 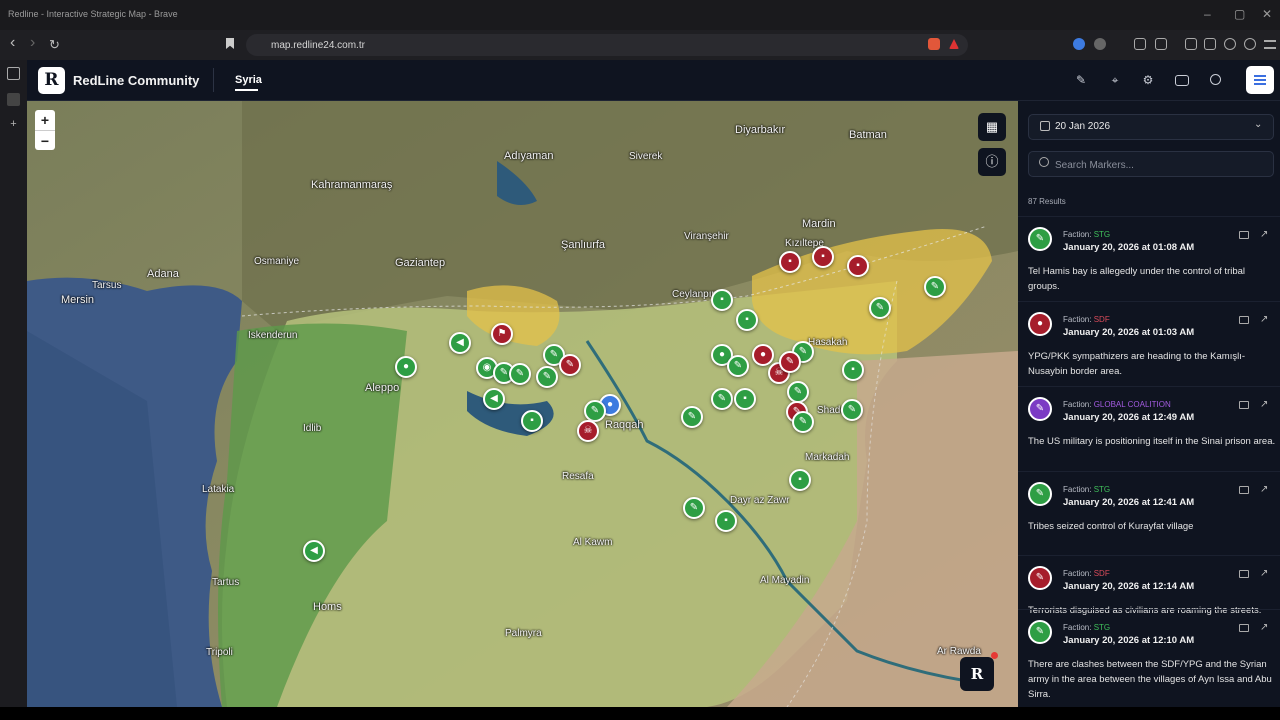 I want to click on reload-icon: ↻, so click(x=54, y=45).